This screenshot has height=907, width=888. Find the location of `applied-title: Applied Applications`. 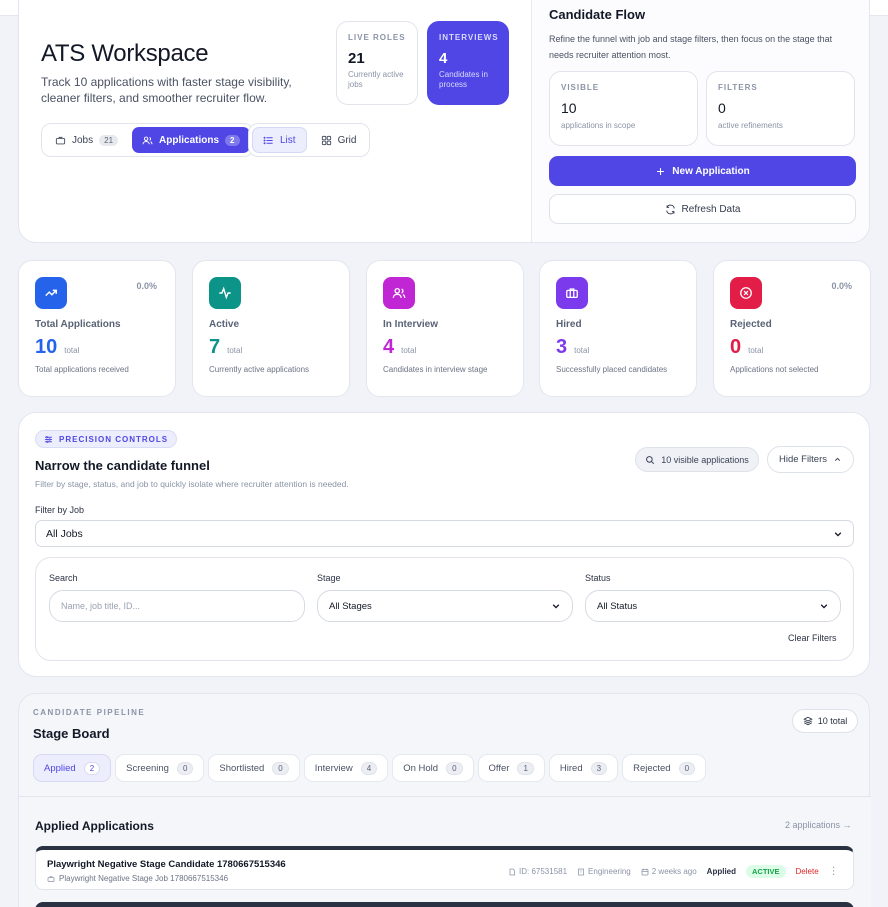

applied-title: Applied Applications is located at coordinates (94, 826).